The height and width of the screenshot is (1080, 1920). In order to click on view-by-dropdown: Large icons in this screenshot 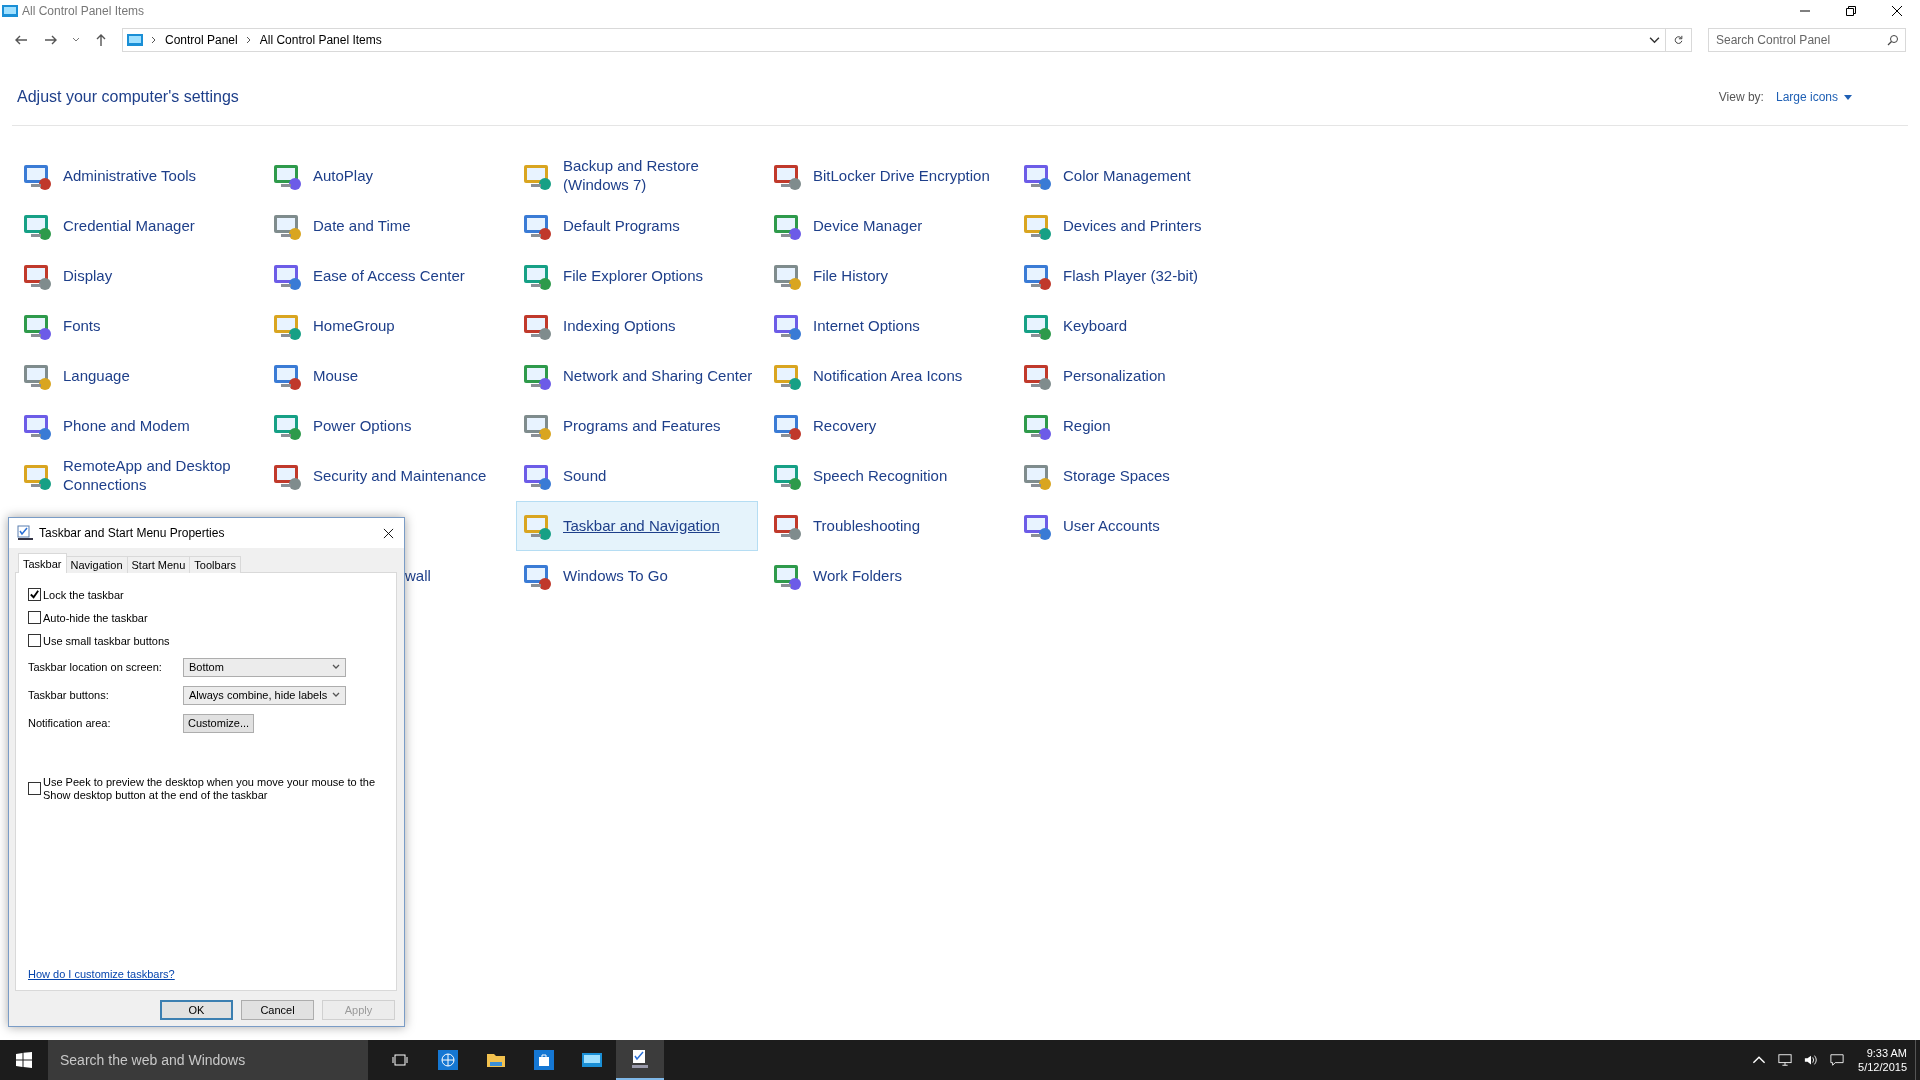, I will do `click(1813, 97)`.